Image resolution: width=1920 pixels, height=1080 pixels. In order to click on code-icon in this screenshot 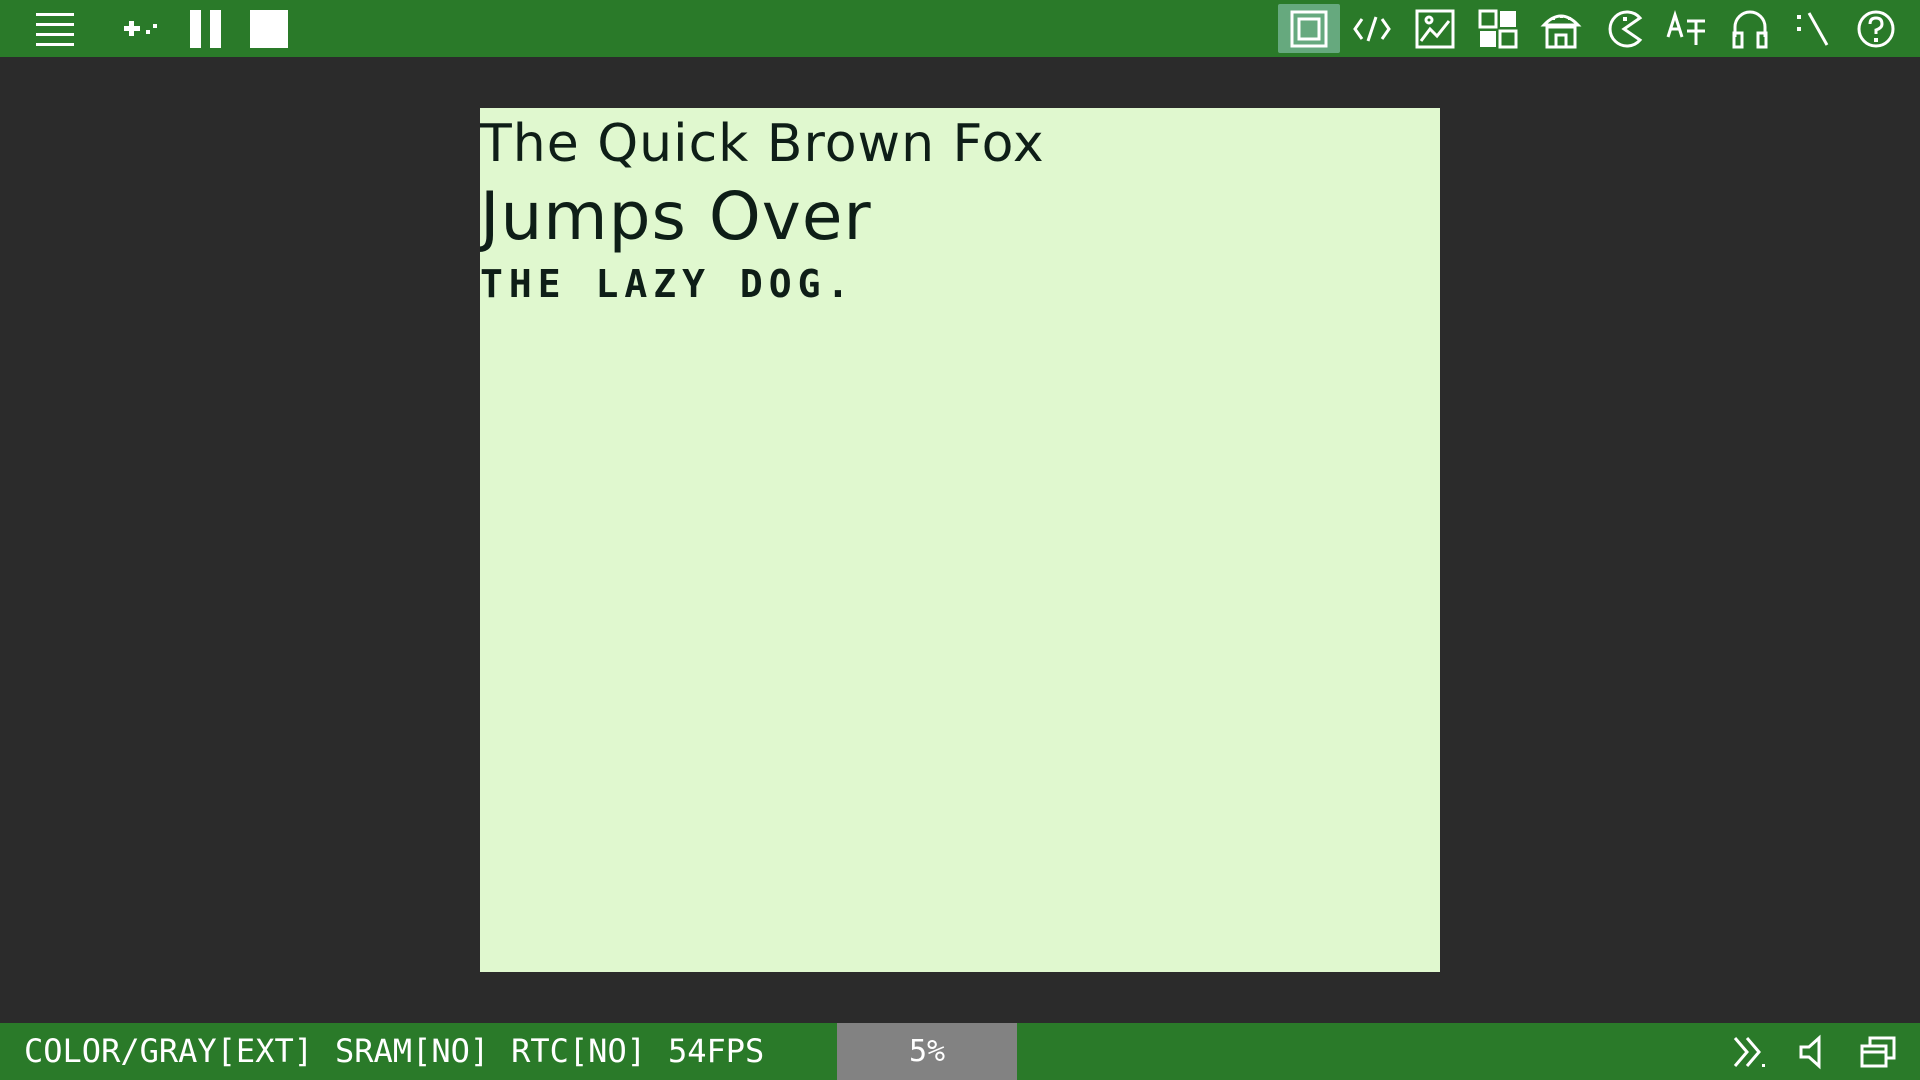, I will do `click(1372, 28)`.